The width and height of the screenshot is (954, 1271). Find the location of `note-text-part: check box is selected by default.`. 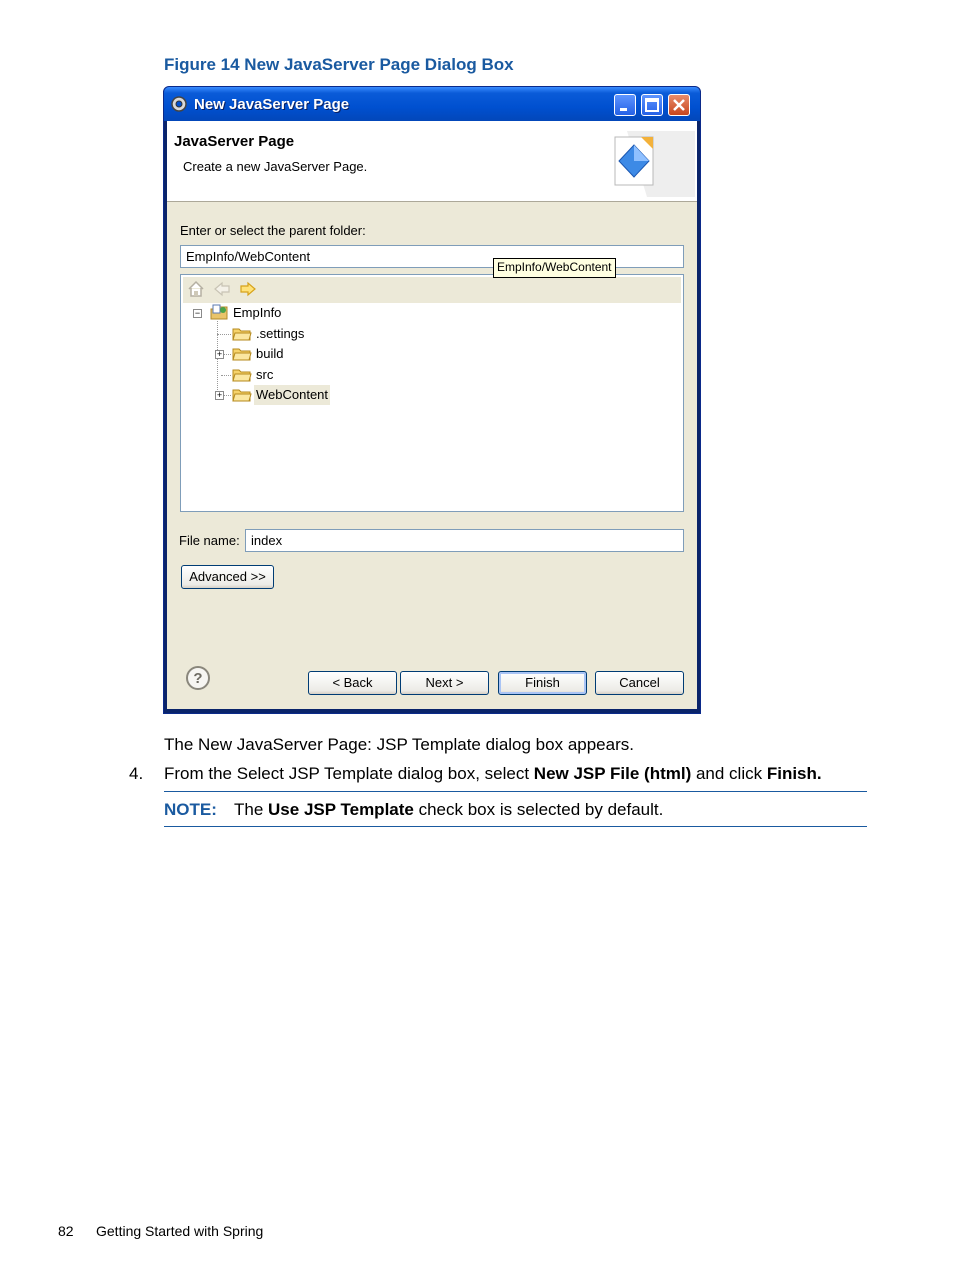

note-text-part: check box is selected by default. is located at coordinates (538, 809).